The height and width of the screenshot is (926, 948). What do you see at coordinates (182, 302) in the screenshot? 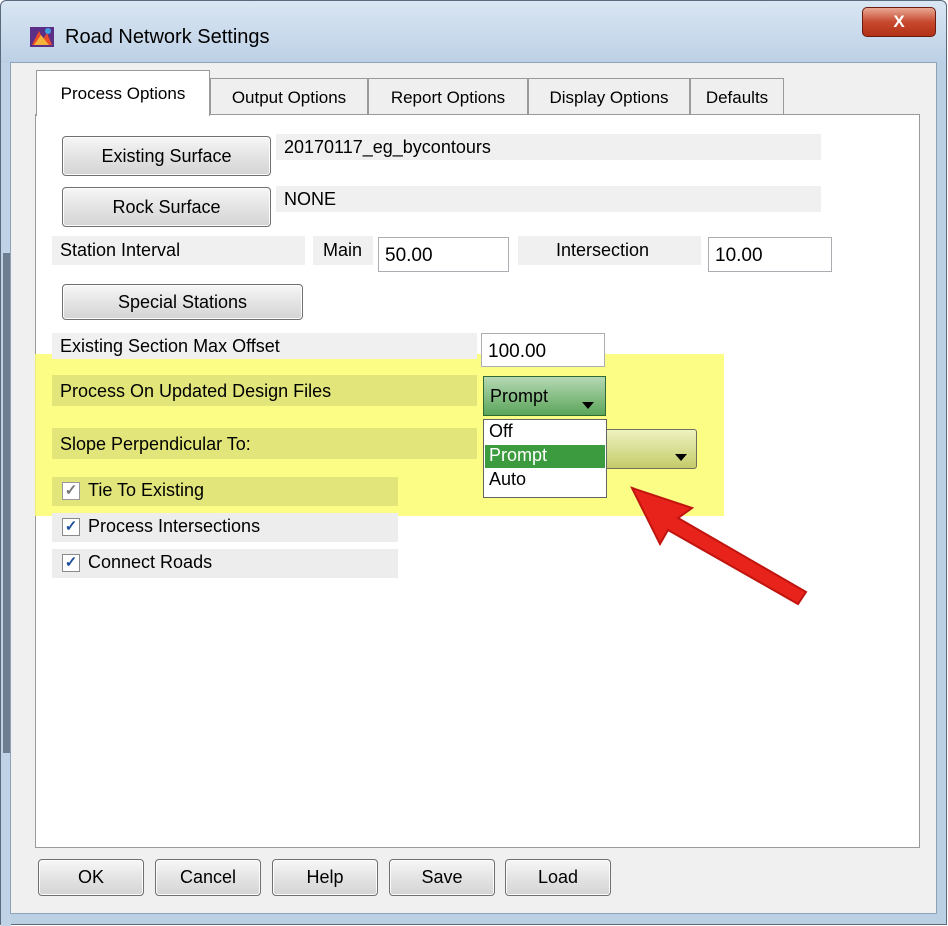
I see `special-stations-button: Special Stations` at bounding box center [182, 302].